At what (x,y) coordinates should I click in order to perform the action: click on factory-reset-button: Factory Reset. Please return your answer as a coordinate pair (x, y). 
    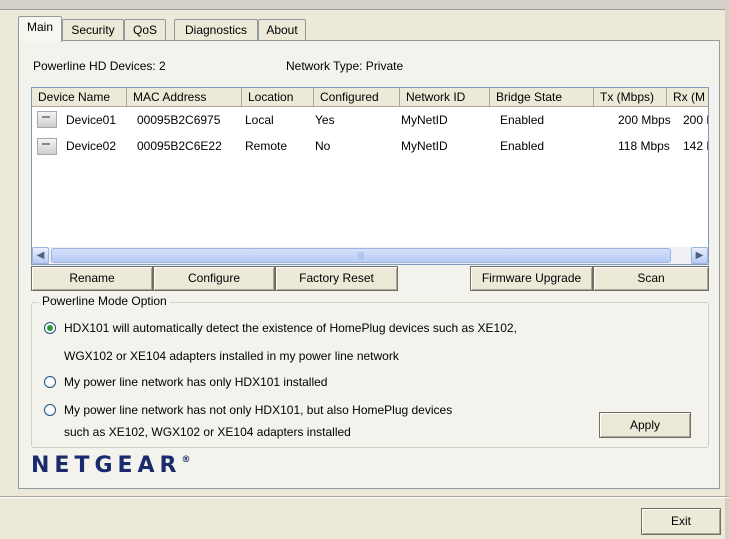
    Looking at the image, I should click on (336, 278).